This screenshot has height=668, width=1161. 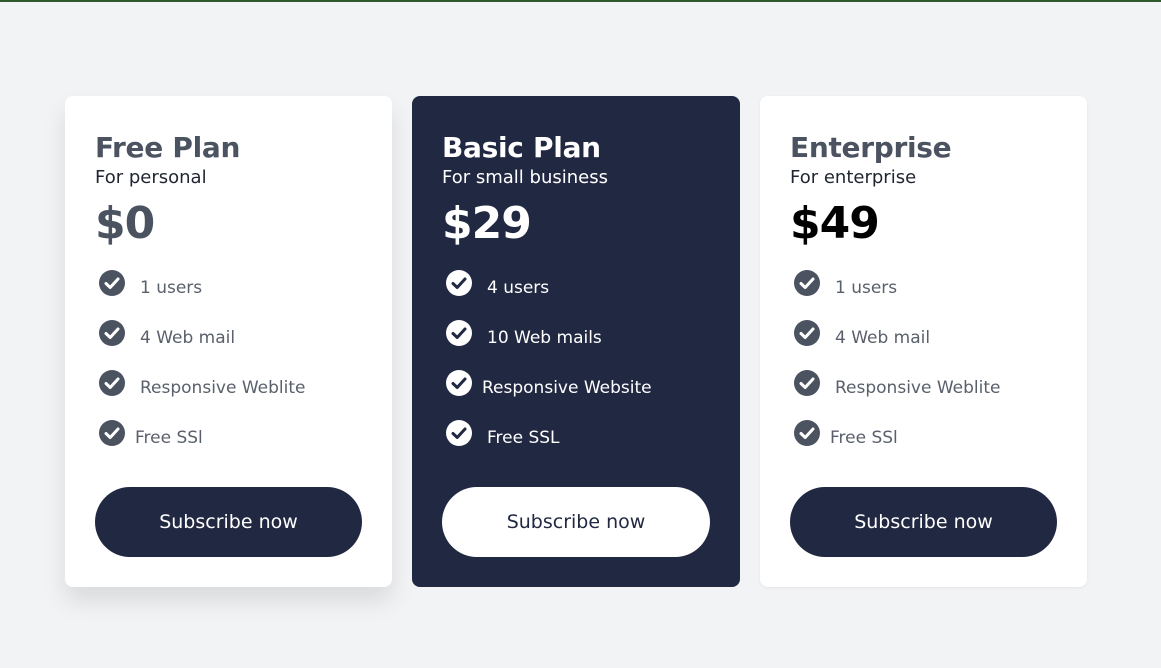 What do you see at coordinates (487, 223) in the screenshot?
I see `plan-price: $29` at bounding box center [487, 223].